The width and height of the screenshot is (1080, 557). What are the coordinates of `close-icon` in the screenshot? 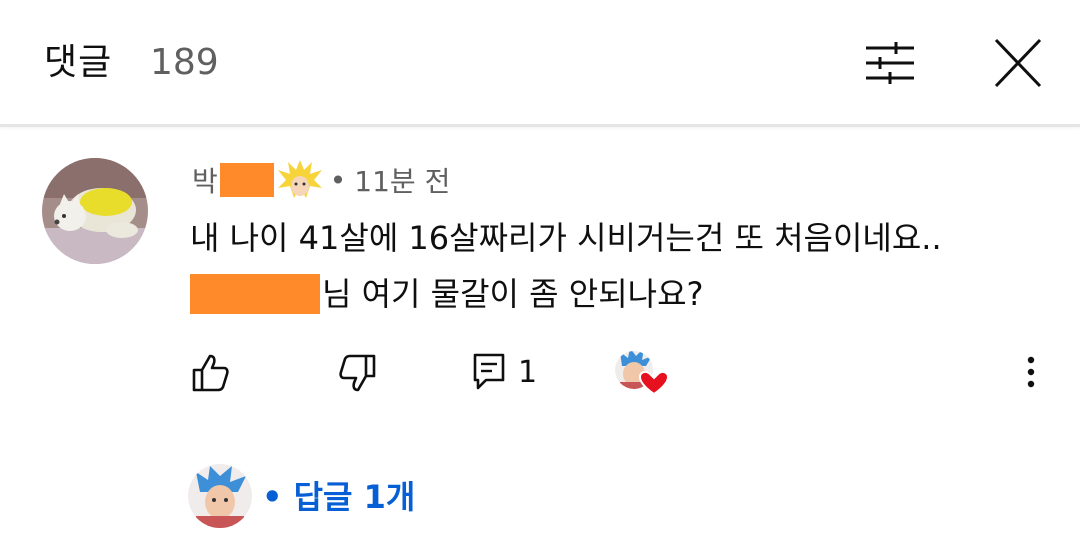 It's located at (1018, 63).